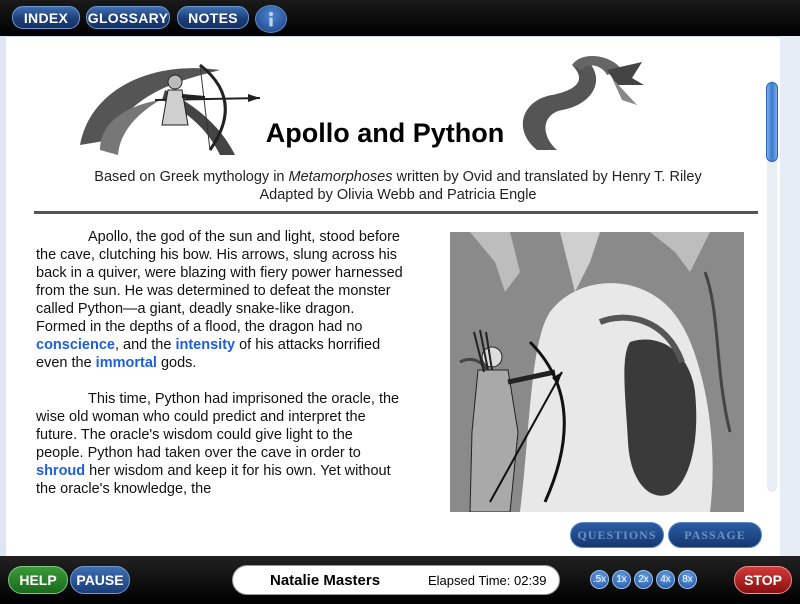  What do you see at coordinates (665, 579) in the screenshot?
I see `speed-4x-button: 4x` at bounding box center [665, 579].